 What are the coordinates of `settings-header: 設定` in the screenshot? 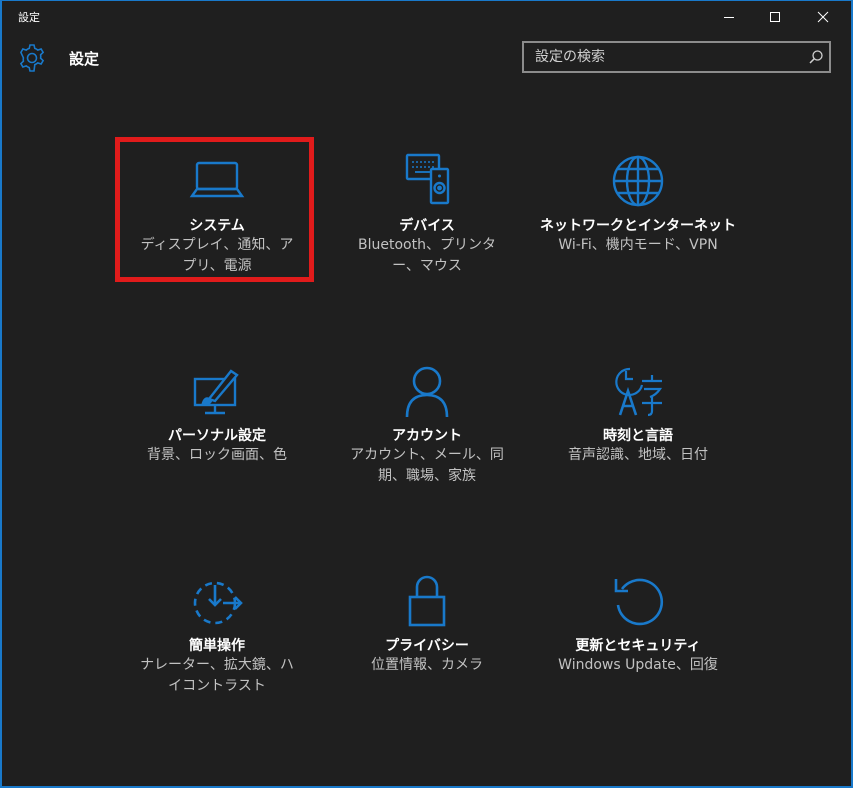 It's located at (426, 58).